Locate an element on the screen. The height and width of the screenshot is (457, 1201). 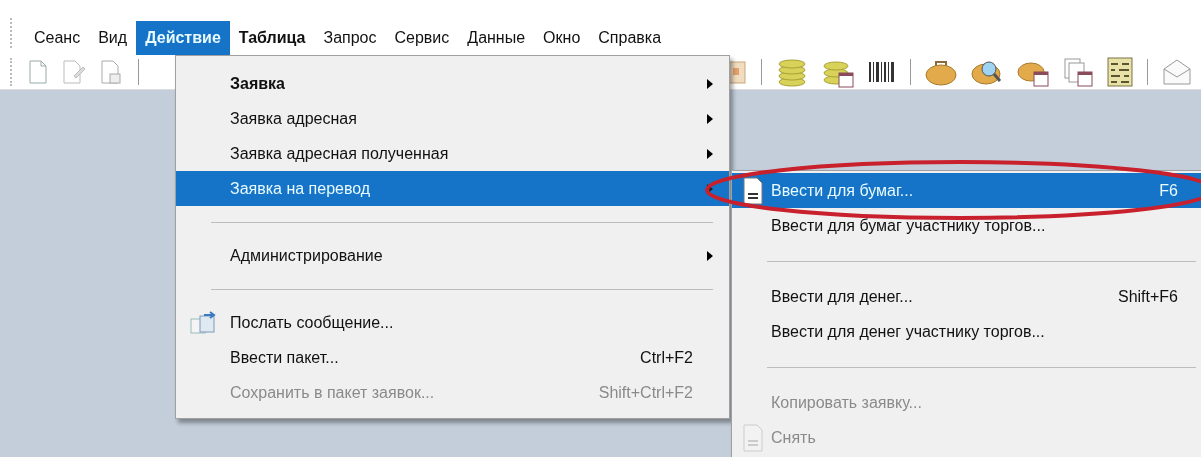
menu-item: Ввести пакет... Ctrl+F2 is located at coordinates (452, 357).